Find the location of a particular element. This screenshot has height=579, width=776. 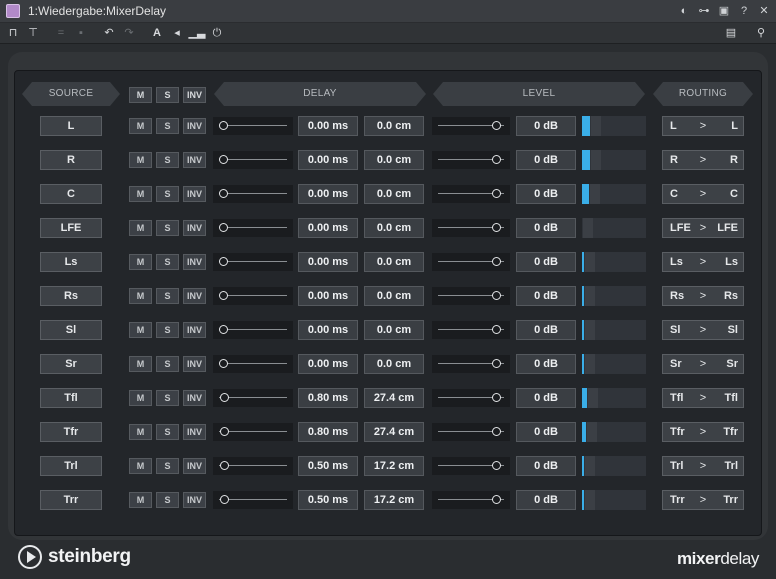

routing-button: Trr > Trr is located at coordinates (703, 500).